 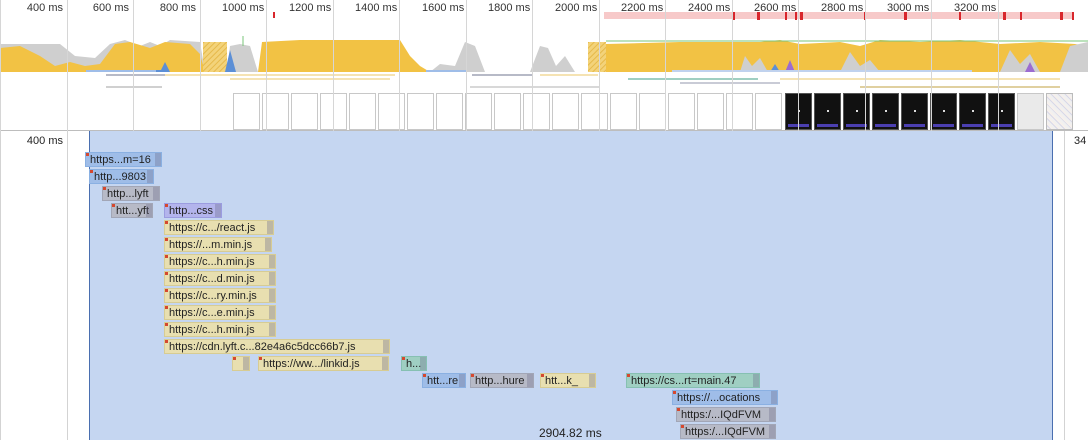 I want to click on request-bar: https://c...d.min.js, so click(x=220, y=278).